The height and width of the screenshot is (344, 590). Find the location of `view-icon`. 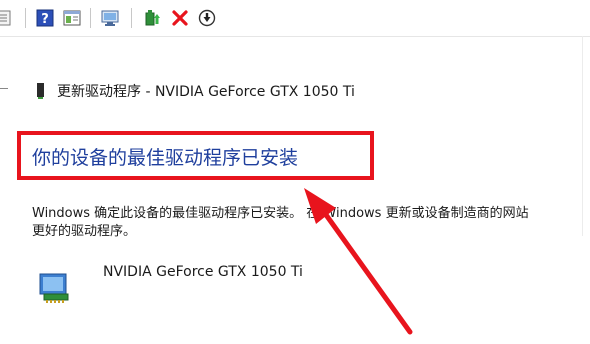

view-icon is located at coordinates (72, 18).